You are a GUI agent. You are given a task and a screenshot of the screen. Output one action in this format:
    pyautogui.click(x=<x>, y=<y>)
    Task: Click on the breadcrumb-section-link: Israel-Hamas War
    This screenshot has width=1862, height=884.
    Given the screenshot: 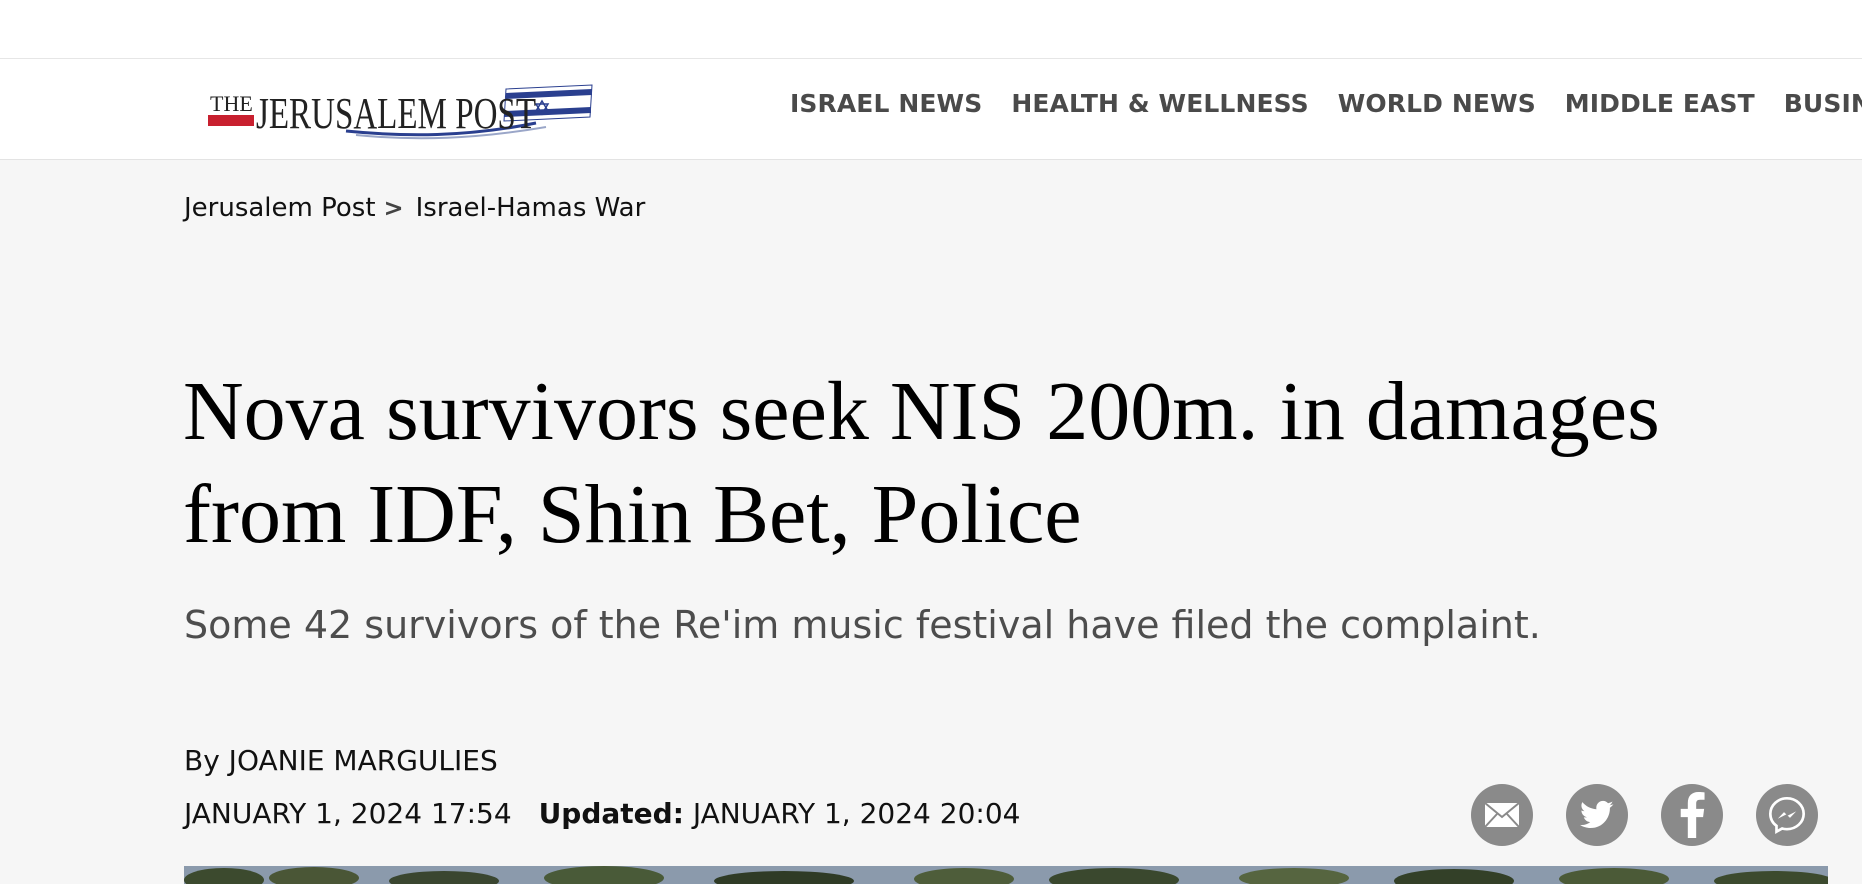 What is the action you would take?
    pyautogui.click(x=531, y=208)
    